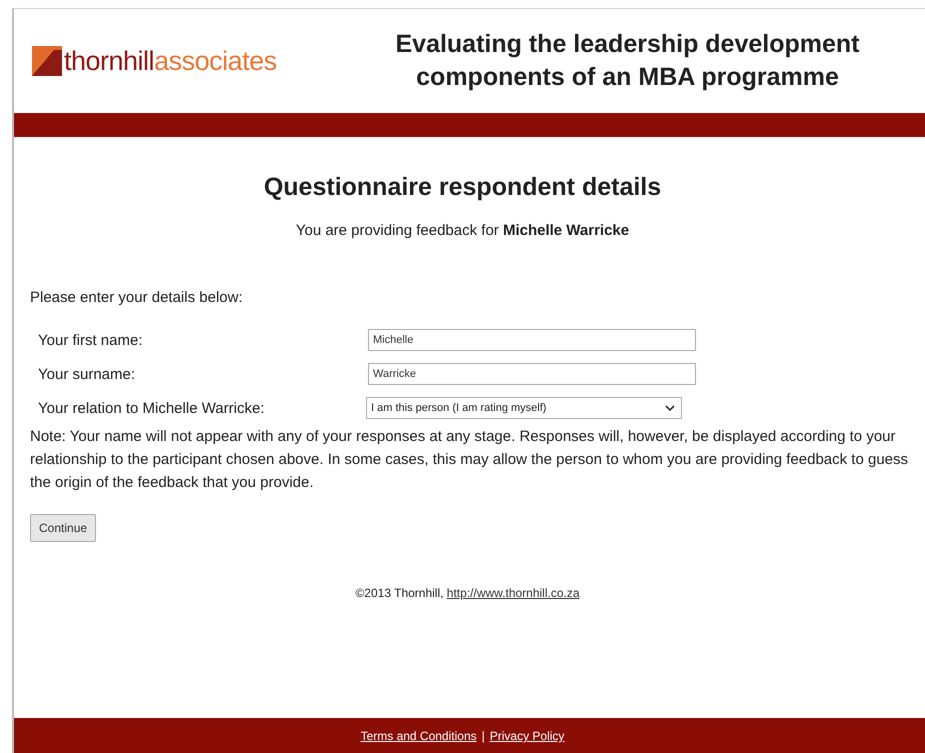  What do you see at coordinates (137, 297) in the screenshot?
I see `intro-text: Please enter your details below:` at bounding box center [137, 297].